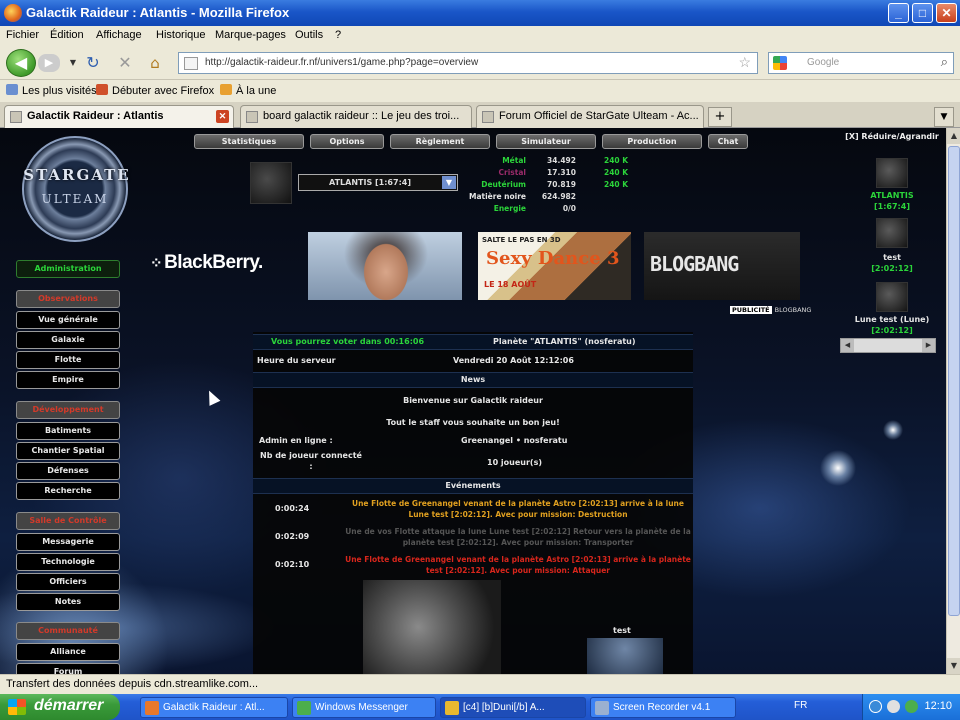 The height and width of the screenshot is (720, 960). What do you see at coordinates (68, 491) in the screenshot?
I see `sidebar-item-research: Recherche` at bounding box center [68, 491].